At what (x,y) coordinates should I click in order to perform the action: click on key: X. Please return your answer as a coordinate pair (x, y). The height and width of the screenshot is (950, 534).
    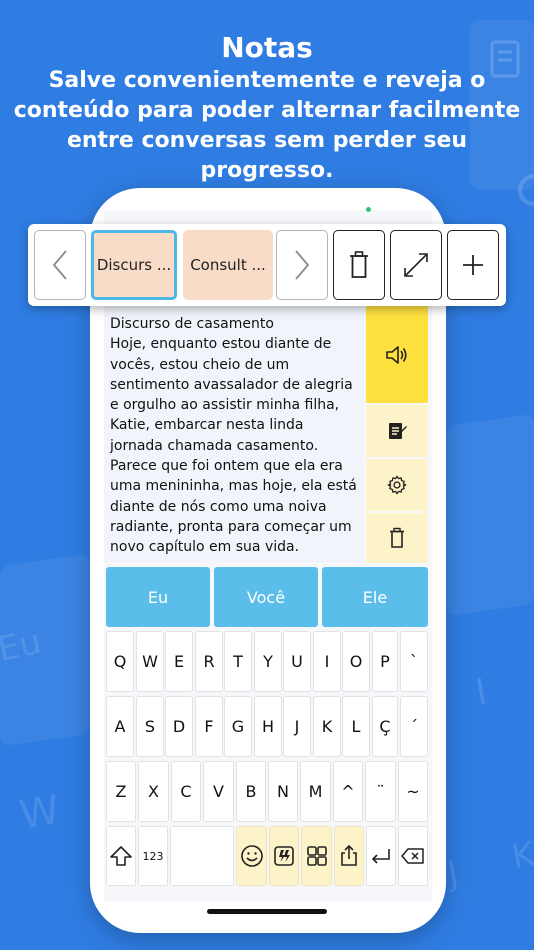
    Looking at the image, I should click on (153, 791).